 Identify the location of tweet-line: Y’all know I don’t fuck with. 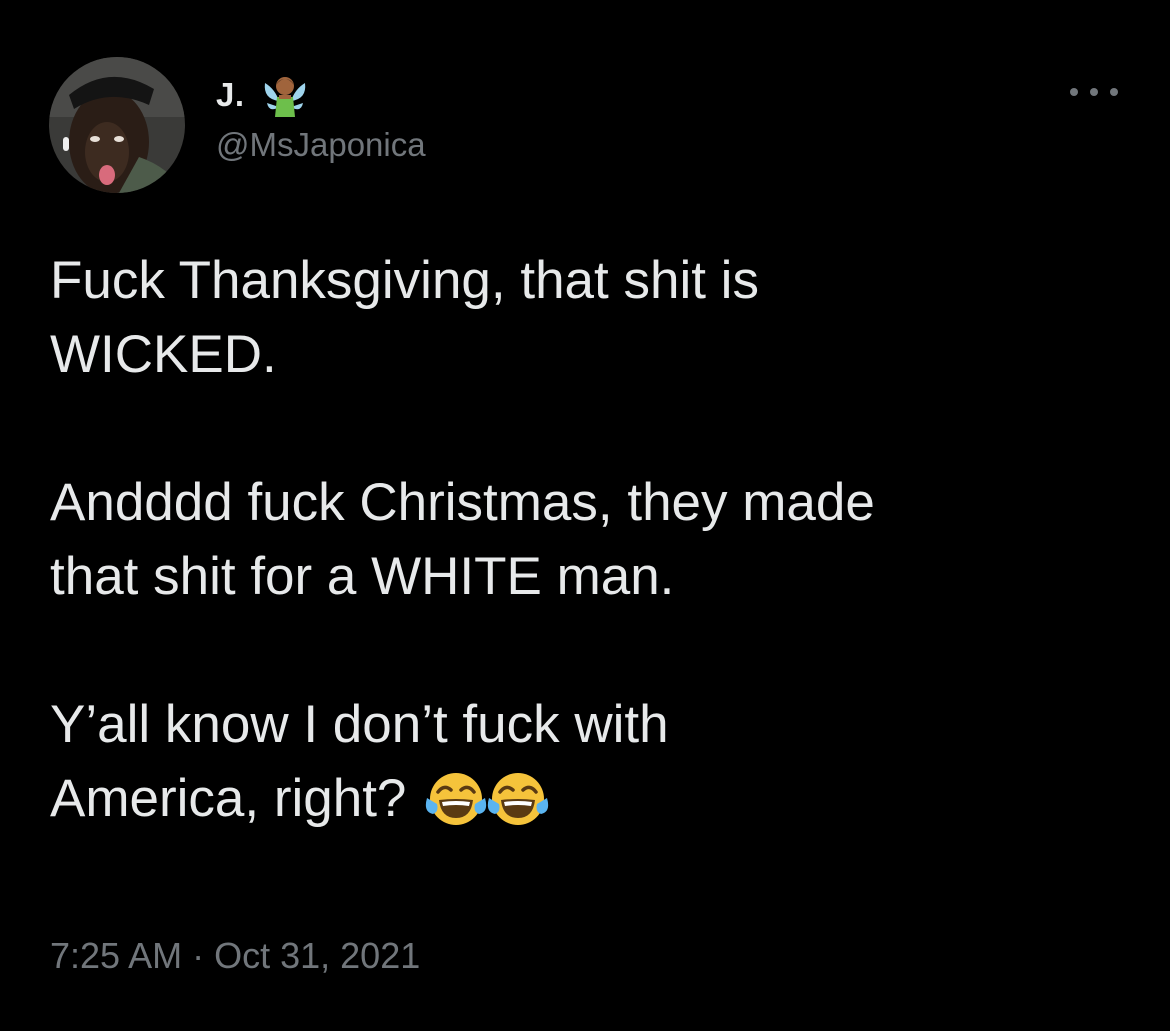
(359, 724).